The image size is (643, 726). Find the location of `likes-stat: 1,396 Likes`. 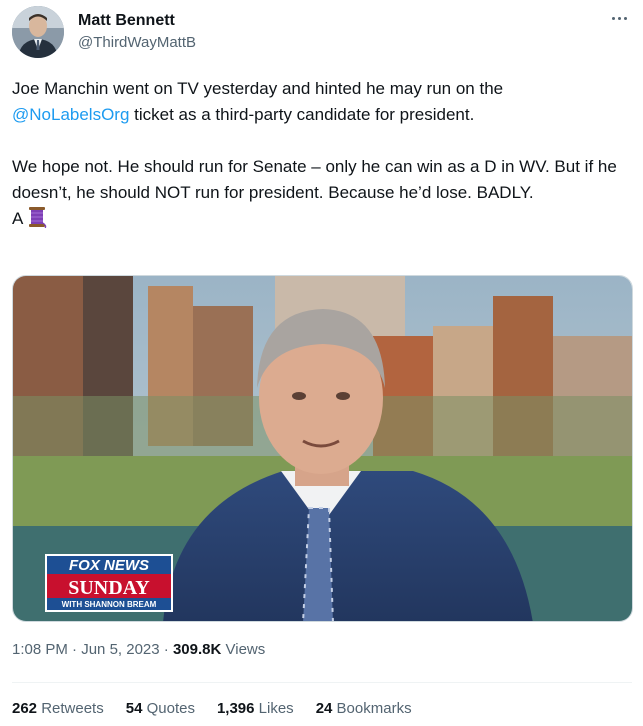

likes-stat: 1,396 Likes is located at coordinates (255, 708).